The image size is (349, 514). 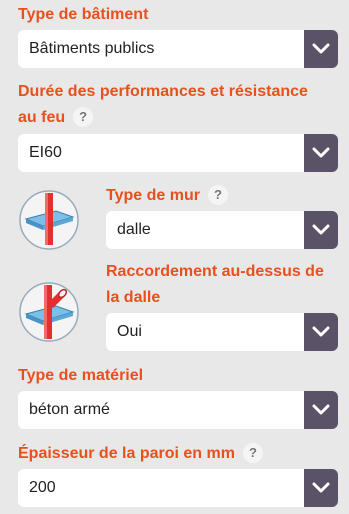 What do you see at coordinates (129, 331) in the screenshot?
I see `connection-above-value: Oui` at bounding box center [129, 331].